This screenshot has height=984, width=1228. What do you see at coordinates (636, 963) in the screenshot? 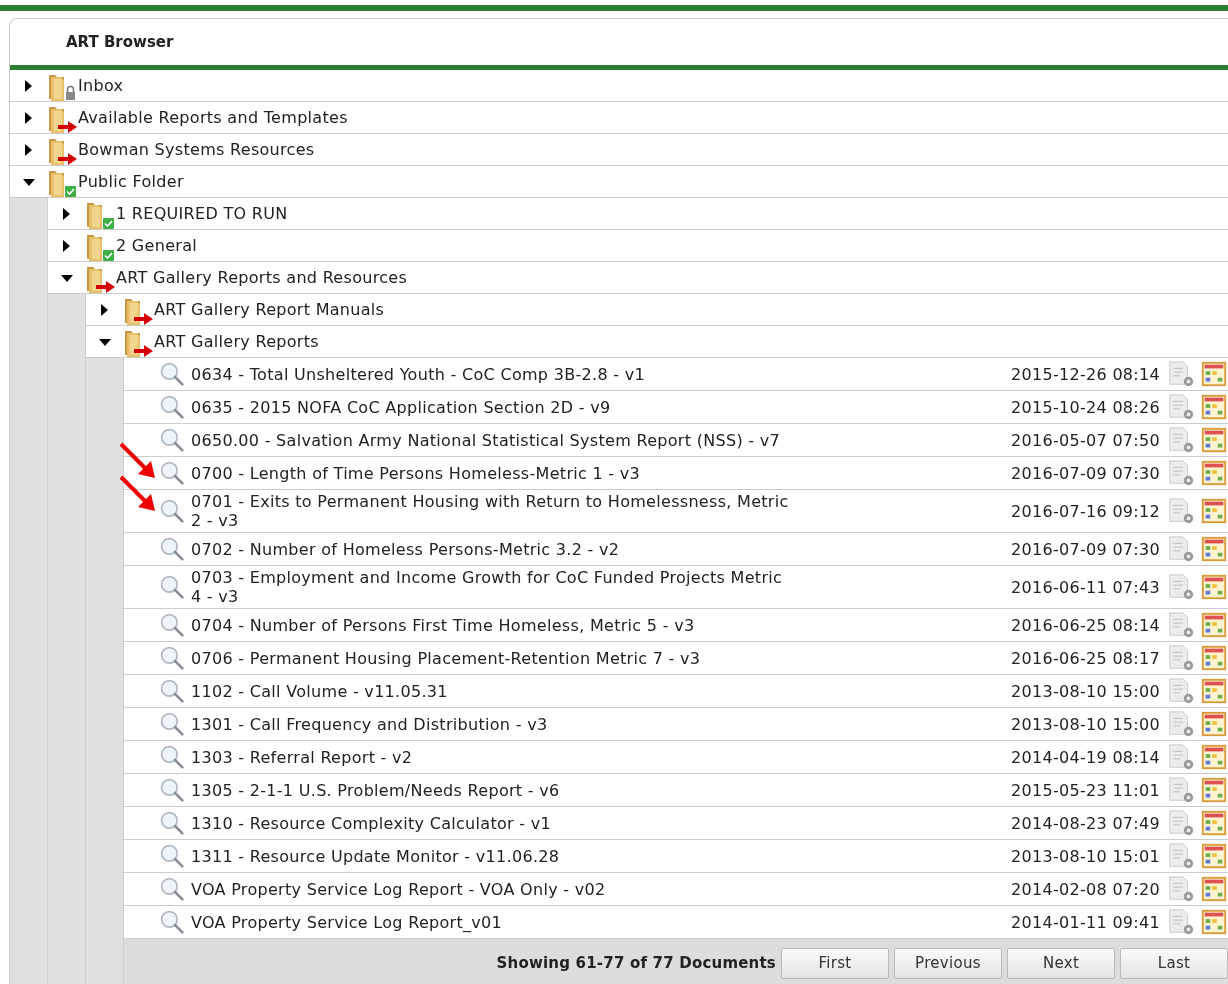
I see `document-count: Showing 61-77 of 77 Documents` at bounding box center [636, 963].